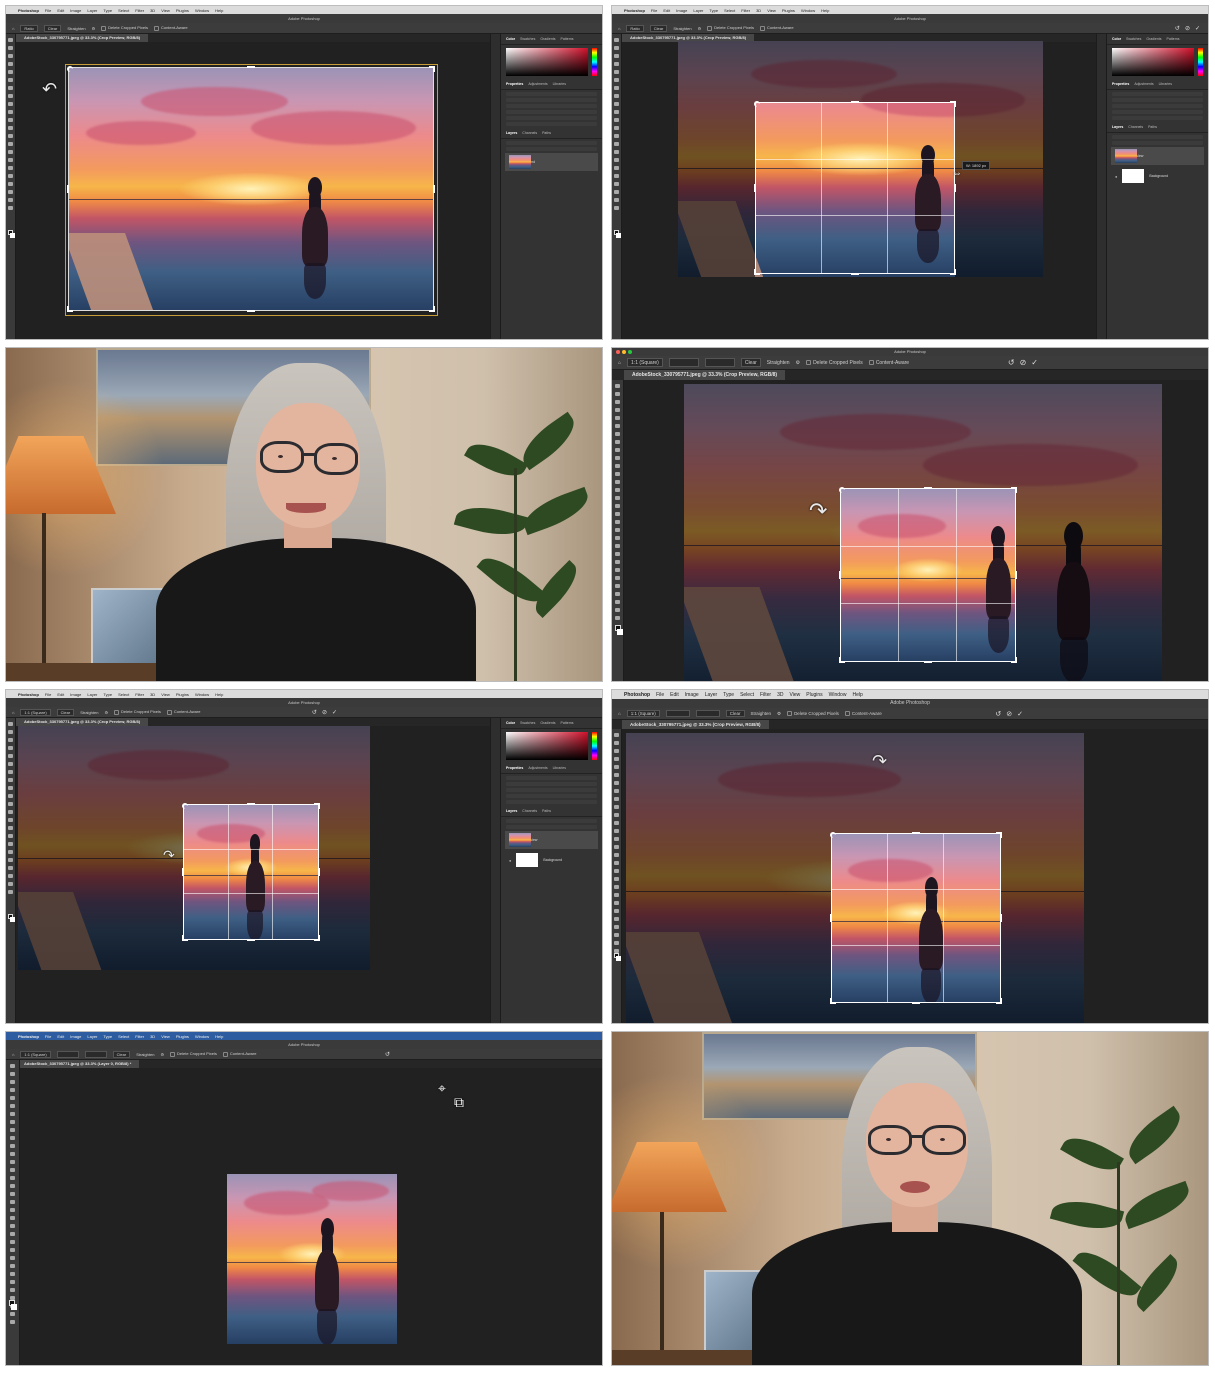 The width and height of the screenshot is (1215, 1373). I want to click on layer-crop-preview: ● Crop Preview, so click(1157, 156).